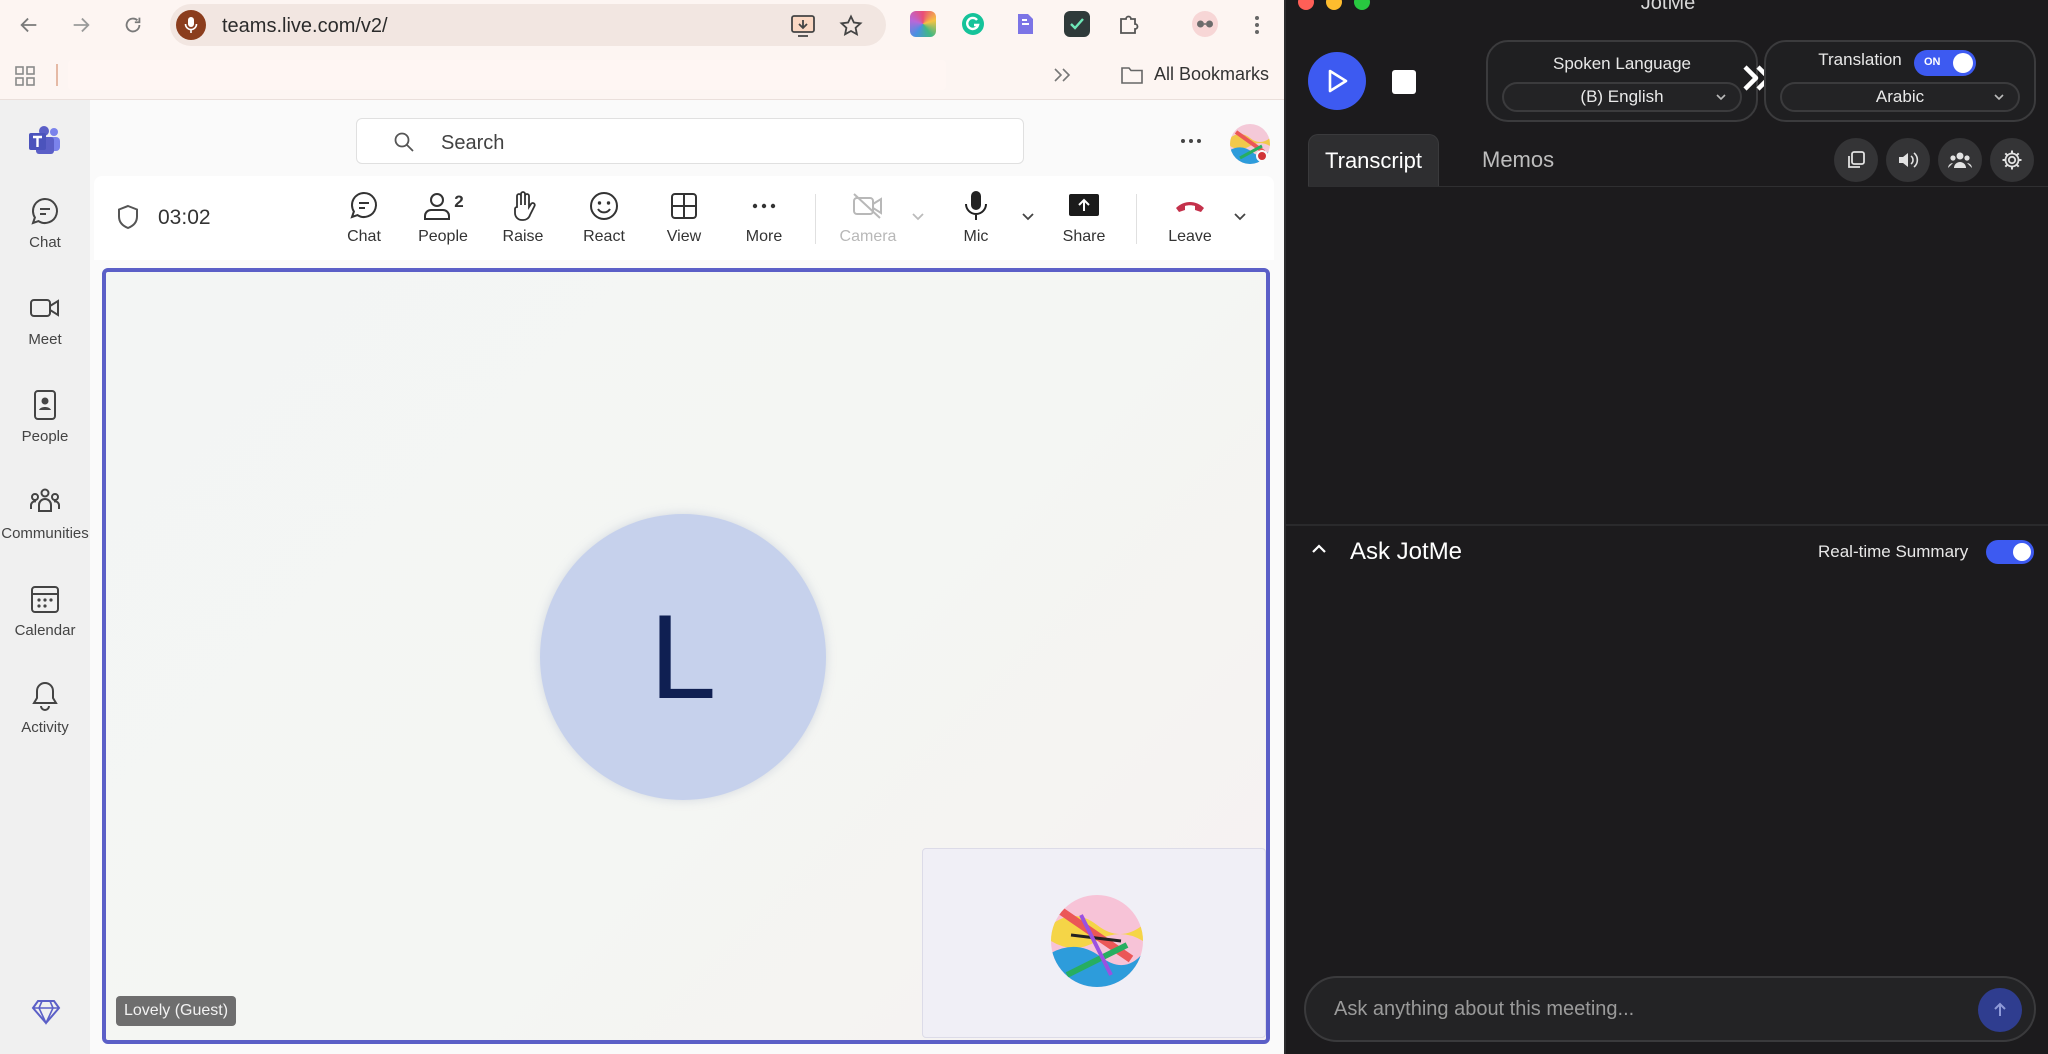  Describe the element at coordinates (528, 25) in the screenshot. I see `address-bar: teams.live.com/v2/` at that location.